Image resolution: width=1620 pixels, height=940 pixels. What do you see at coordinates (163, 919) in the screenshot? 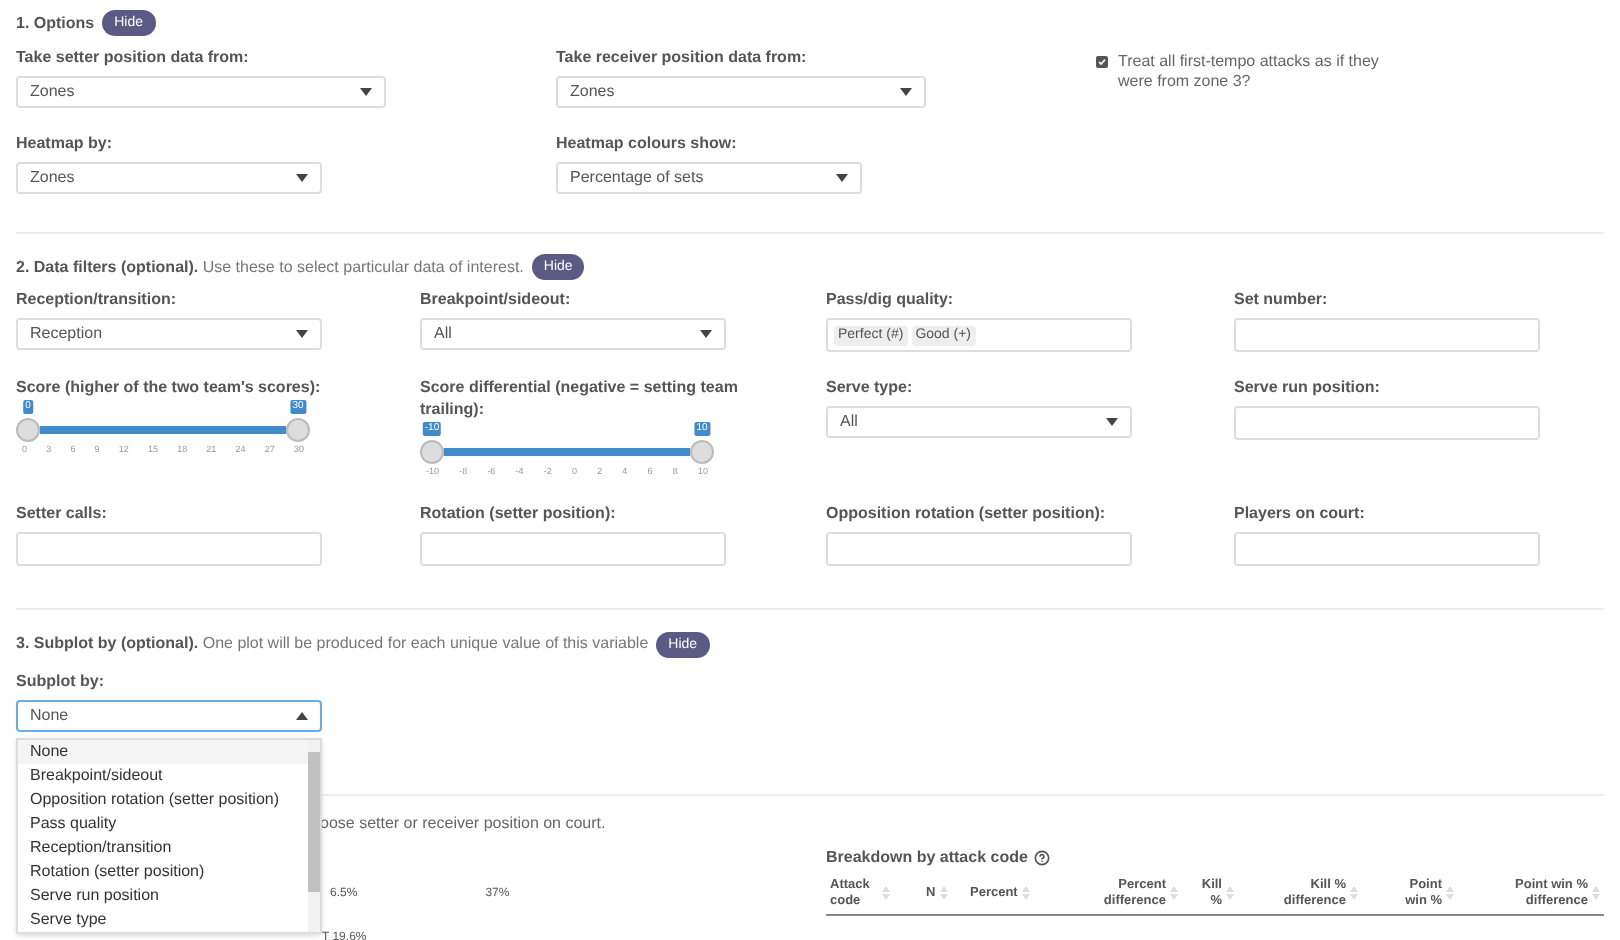
I see `dropdown-option: Serve type` at bounding box center [163, 919].